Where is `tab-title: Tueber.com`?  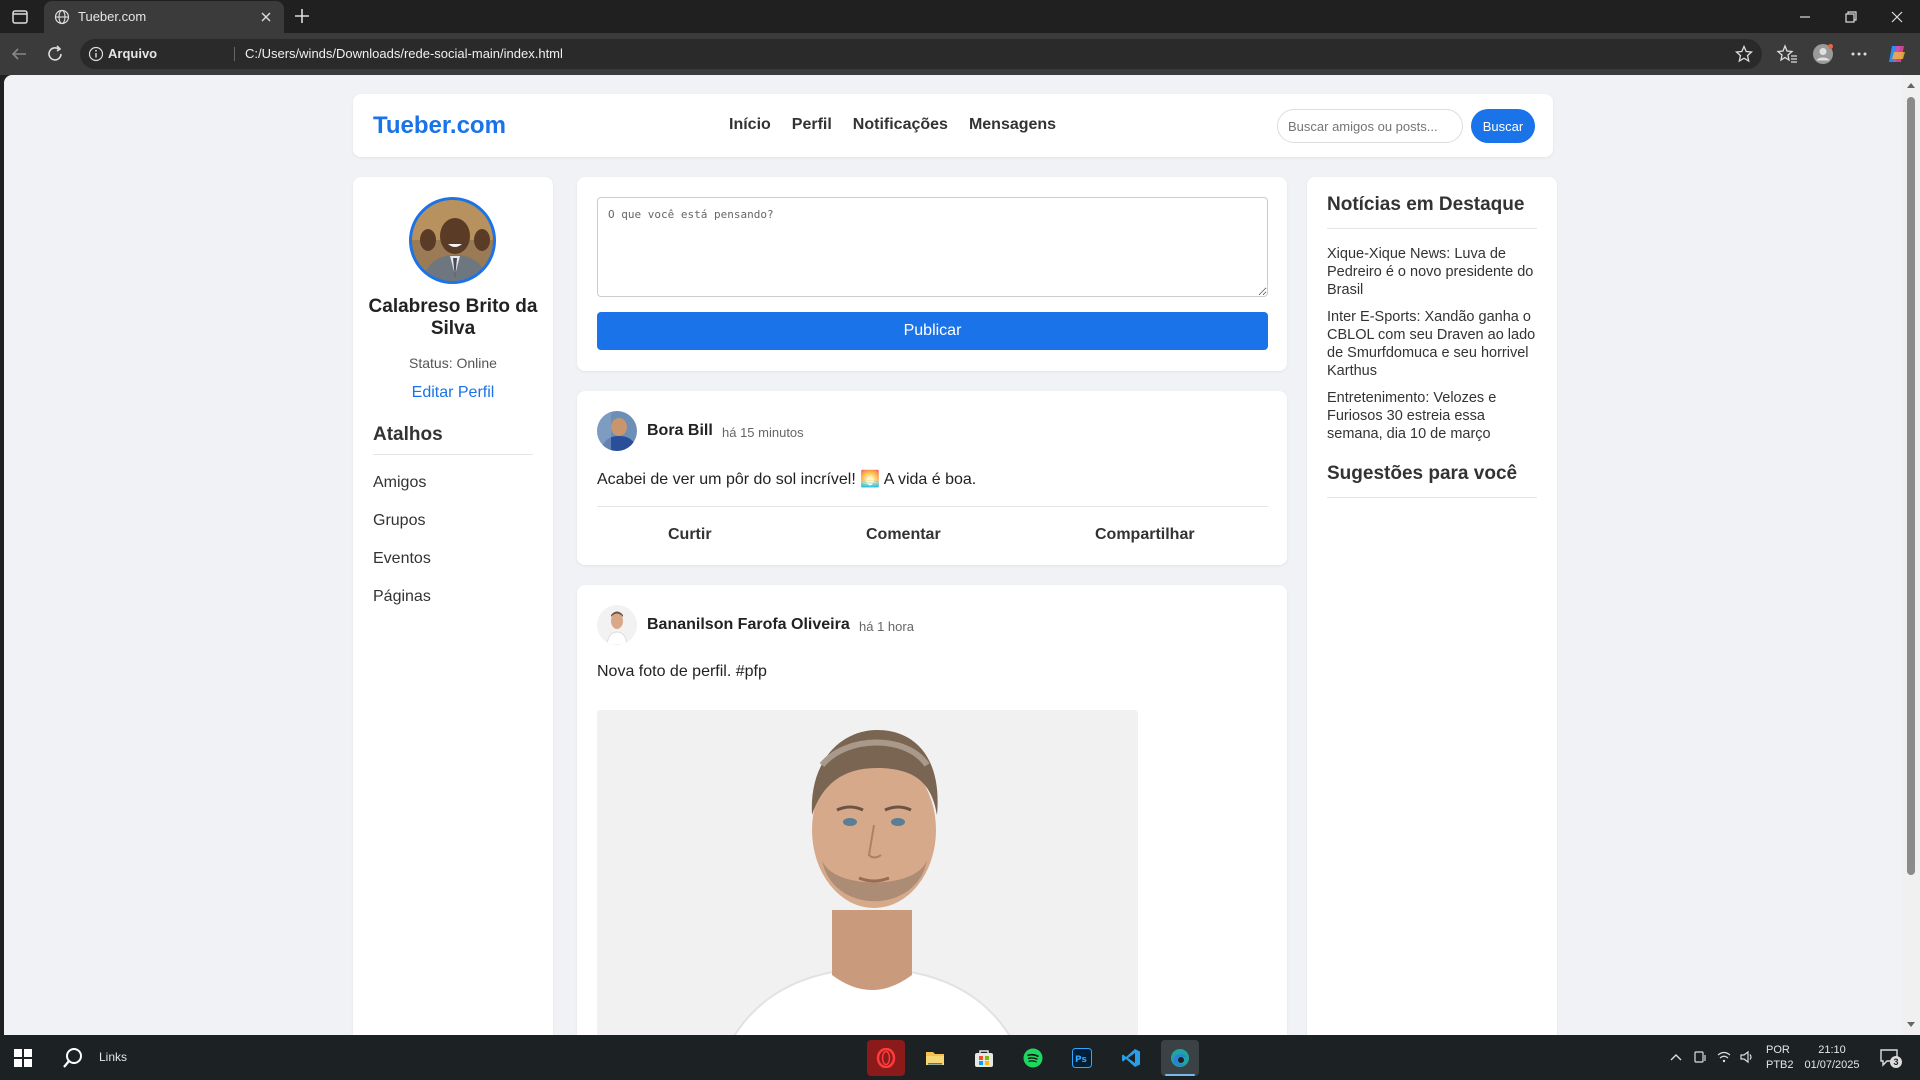 tab-title: Tueber.com is located at coordinates (112, 16).